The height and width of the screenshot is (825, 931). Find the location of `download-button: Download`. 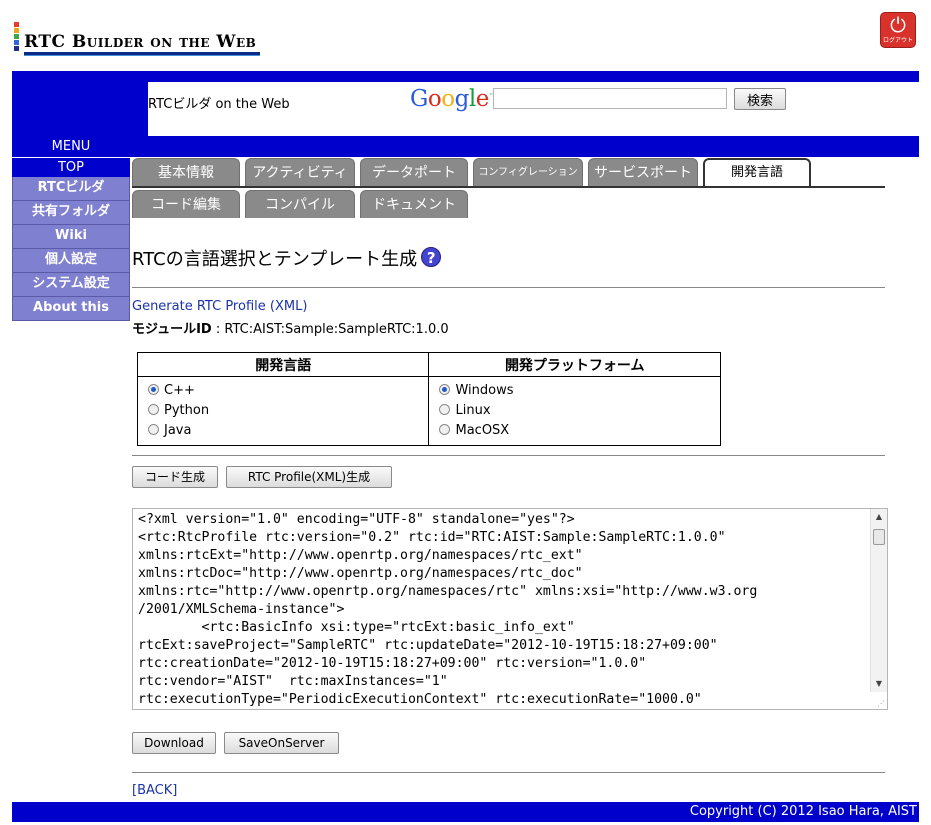

download-button: Download is located at coordinates (174, 743).